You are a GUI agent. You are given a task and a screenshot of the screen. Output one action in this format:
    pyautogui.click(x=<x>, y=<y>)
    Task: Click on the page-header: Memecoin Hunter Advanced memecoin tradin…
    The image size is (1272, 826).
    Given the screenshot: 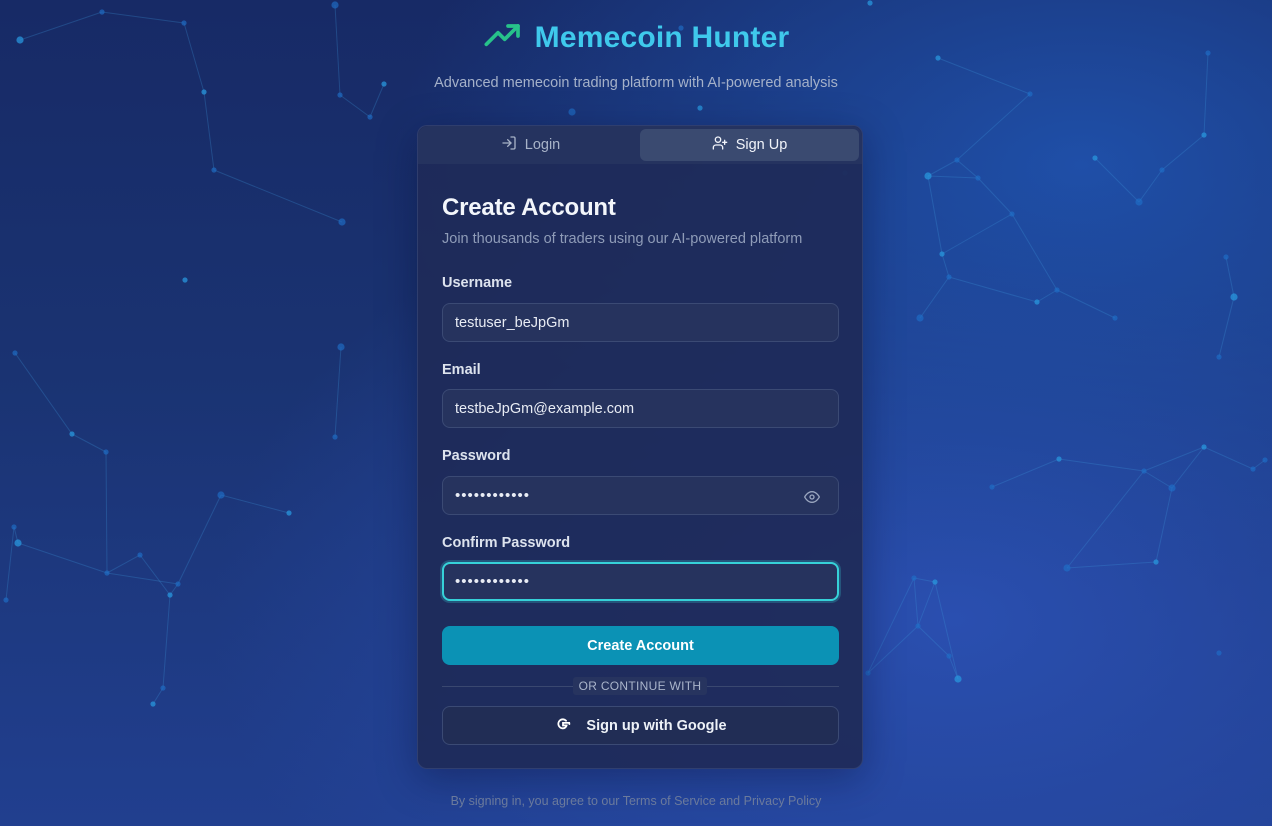 What is the action you would take?
    pyautogui.click(x=636, y=54)
    